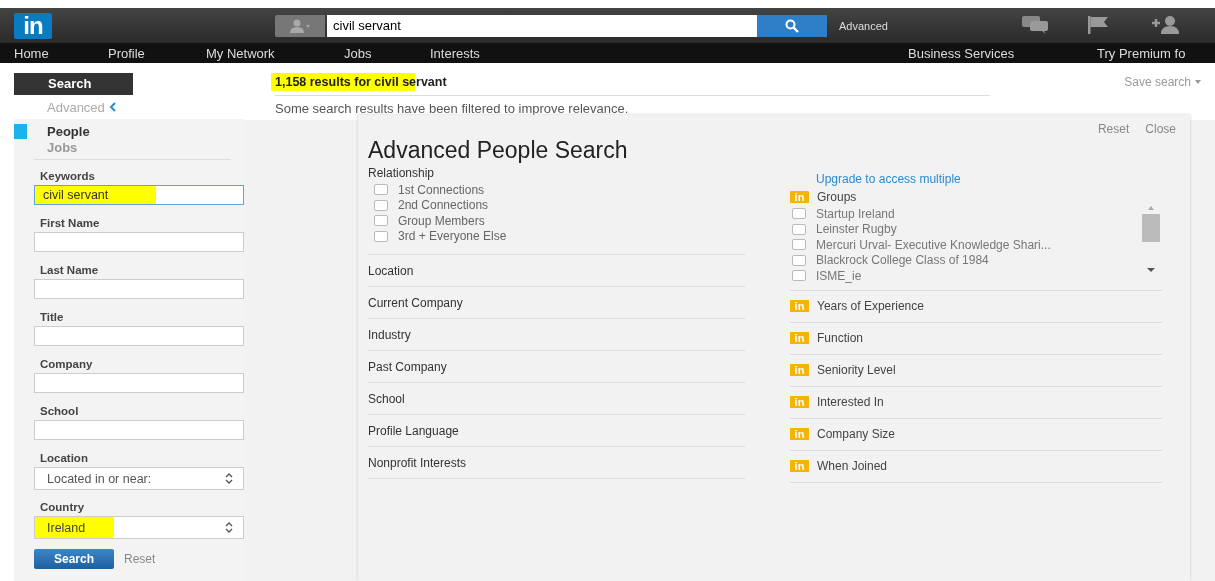 This screenshot has height=581, width=1215. What do you see at coordinates (441, 220) in the screenshot?
I see `option-label: Group Members` at bounding box center [441, 220].